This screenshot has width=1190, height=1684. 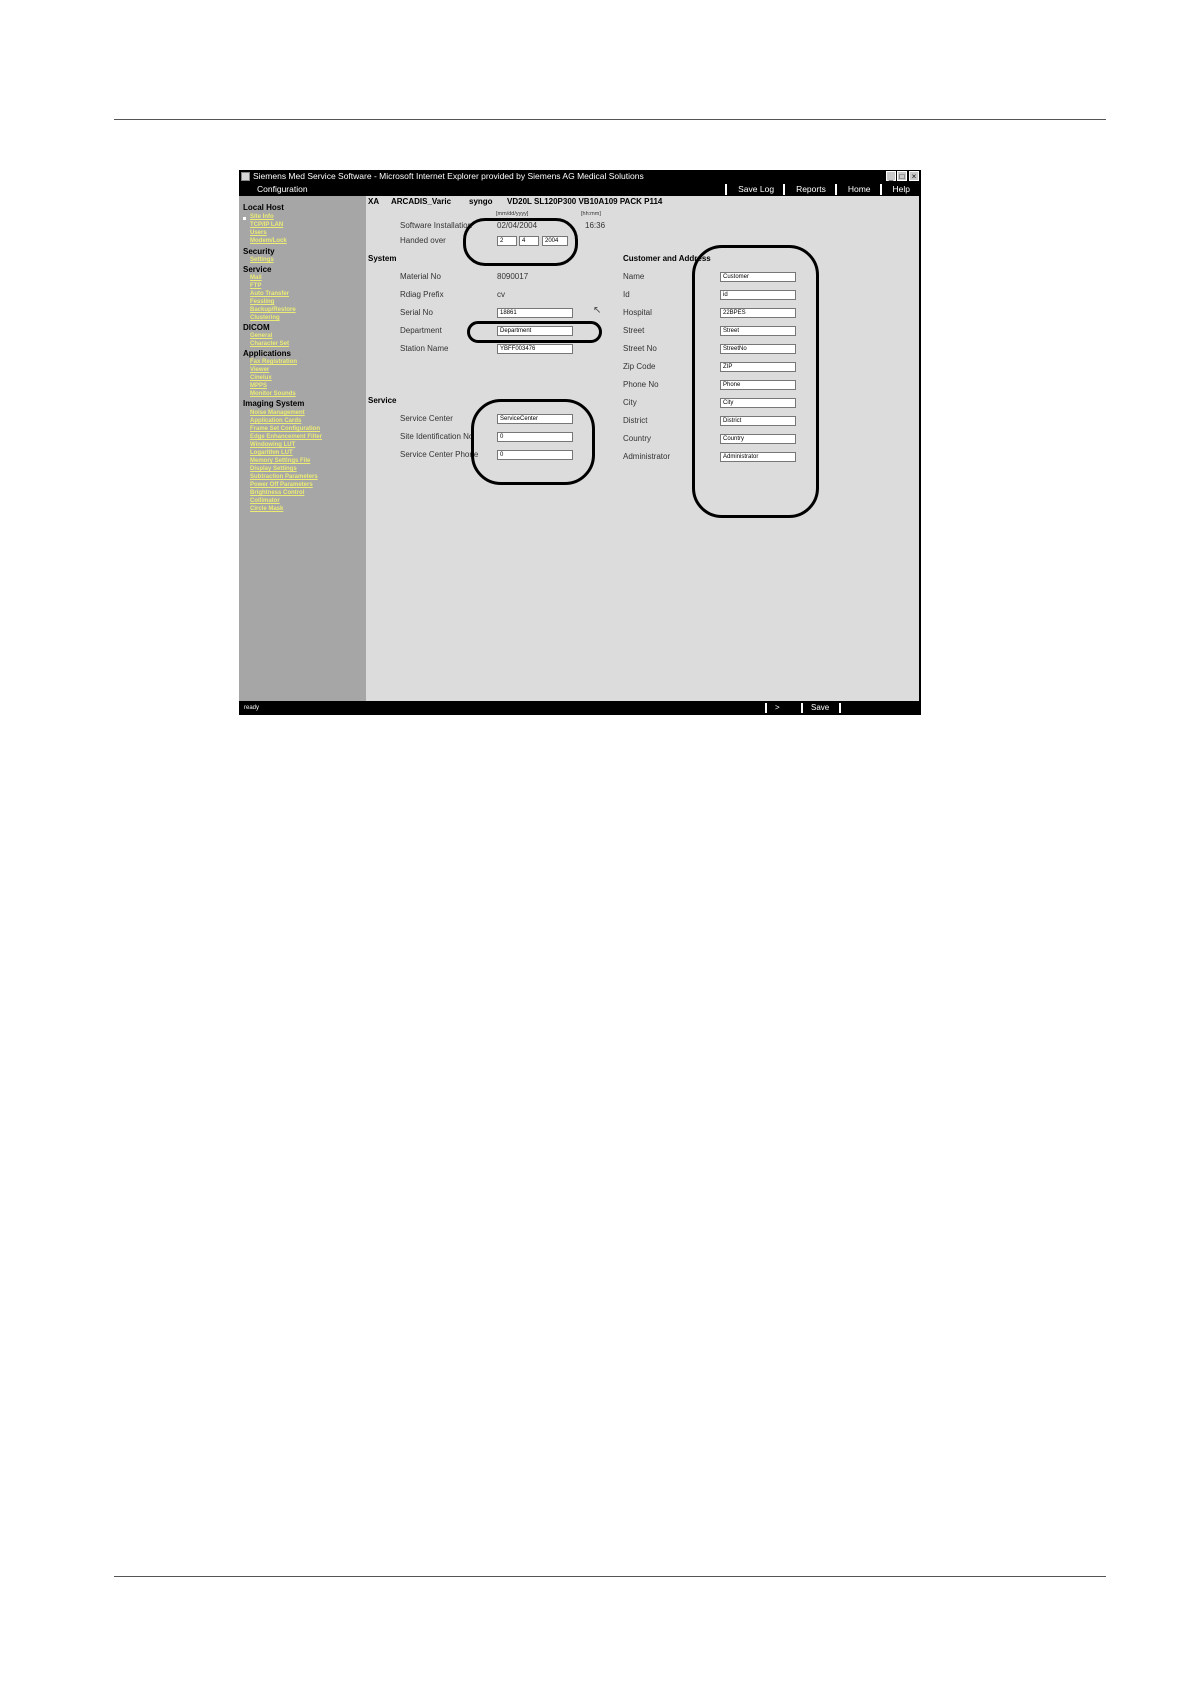 What do you see at coordinates (535, 313) in the screenshot?
I see `serial-no-input: 18861` at bounding box center [535, 313].